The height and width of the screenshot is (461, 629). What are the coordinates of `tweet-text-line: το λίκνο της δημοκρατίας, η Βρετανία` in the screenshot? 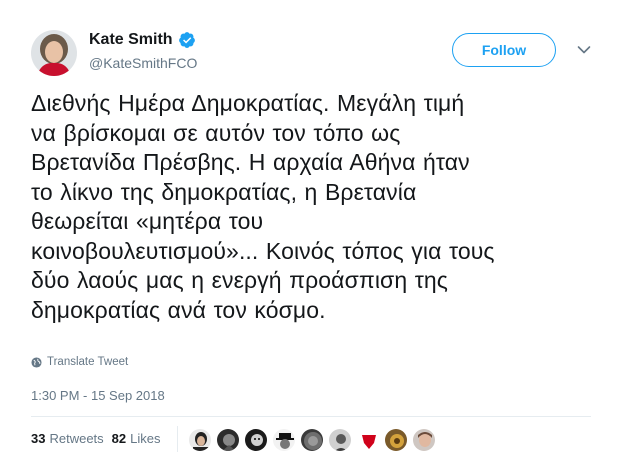 It's located at (224, 191).